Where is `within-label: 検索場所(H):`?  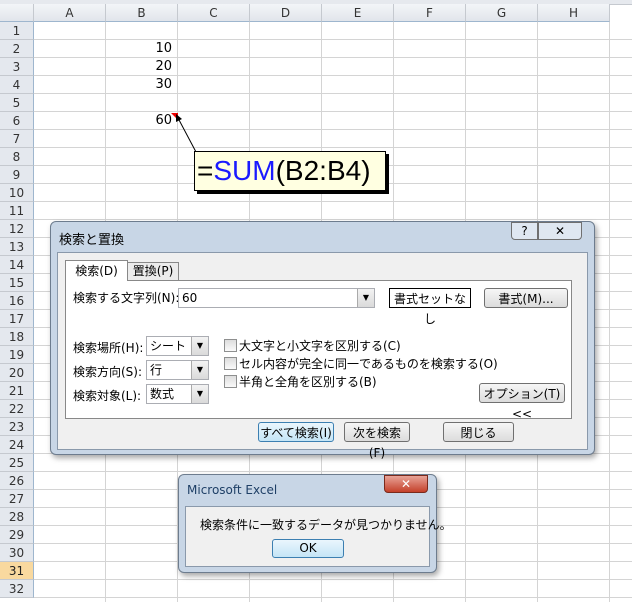
within-label: 検索場所(H): is located at coordinates (108, 348).